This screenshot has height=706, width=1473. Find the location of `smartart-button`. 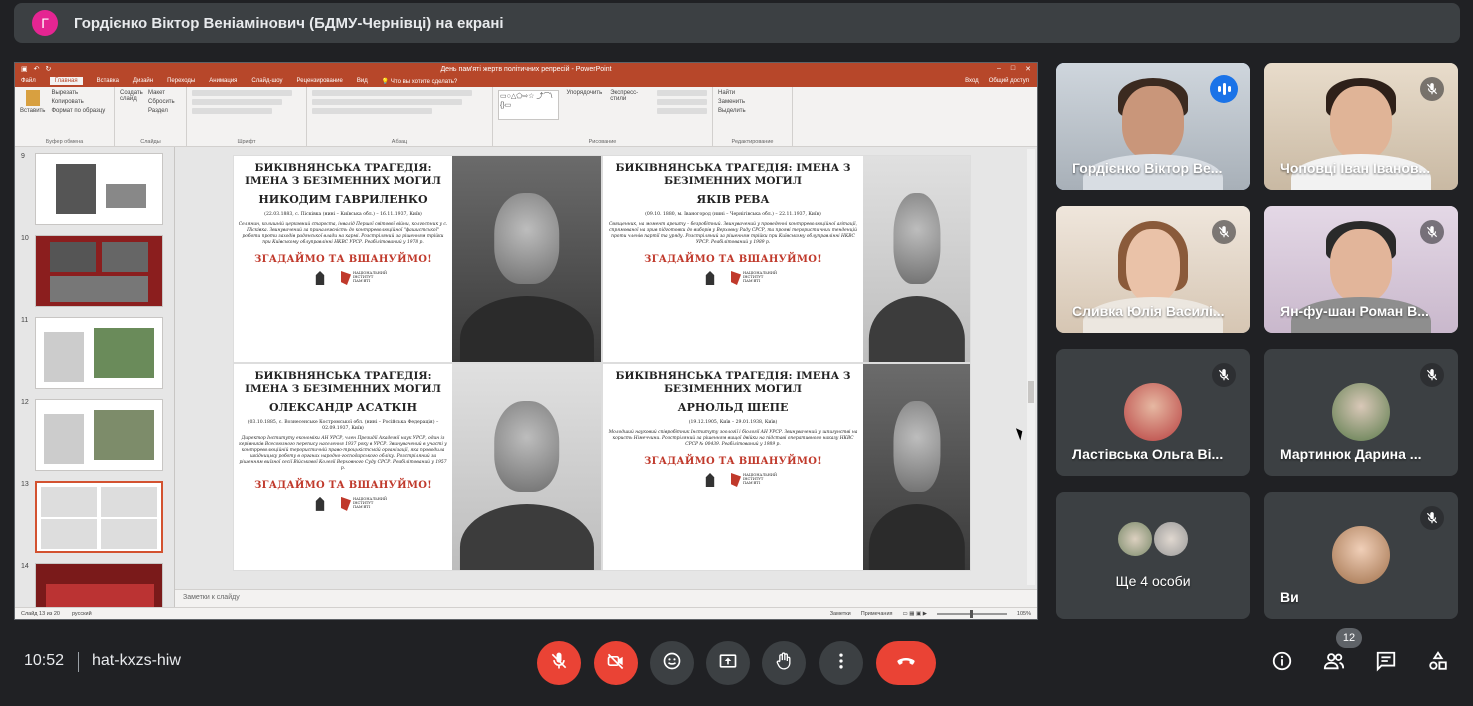

smartart-button is located at coordinates (372, 111).